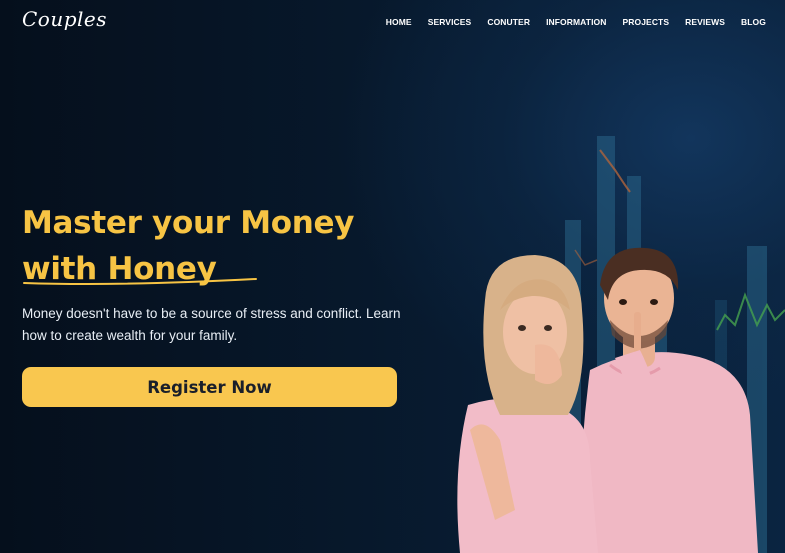  Describe the element at coordinates (64, 19) in the screenshot. I see `brand-logo: Couples` at that location.